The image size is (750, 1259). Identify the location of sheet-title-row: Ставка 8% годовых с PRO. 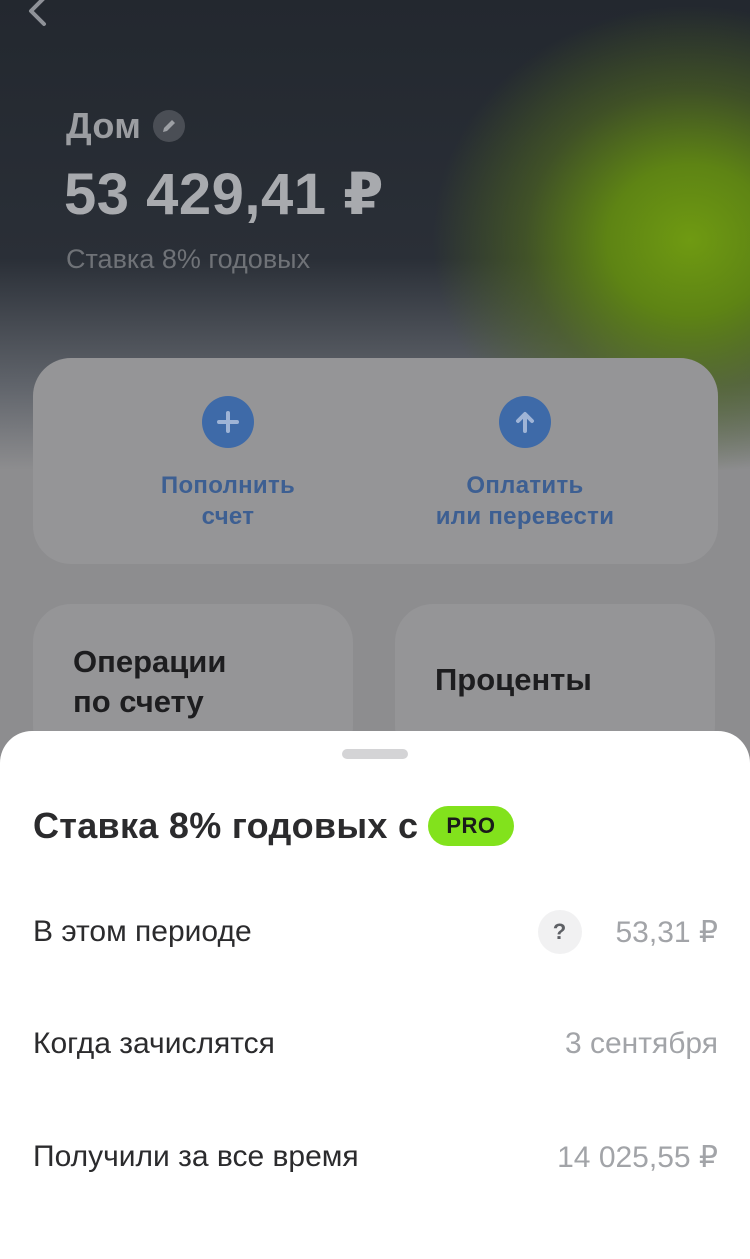
(273, 826).